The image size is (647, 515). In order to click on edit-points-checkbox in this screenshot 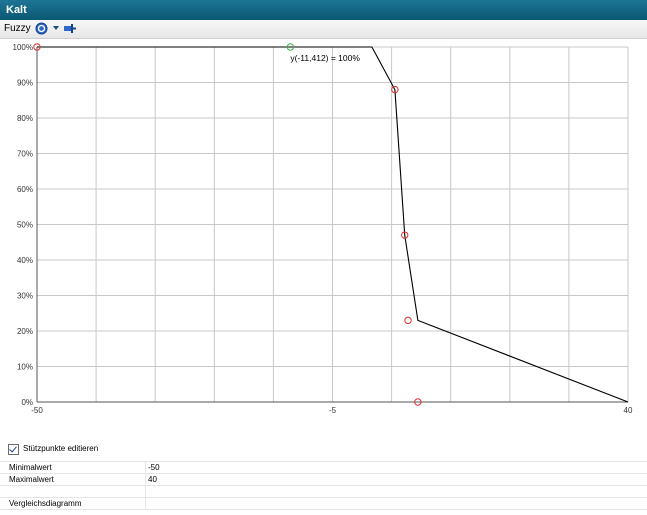, I will do `click(13, 449)`.